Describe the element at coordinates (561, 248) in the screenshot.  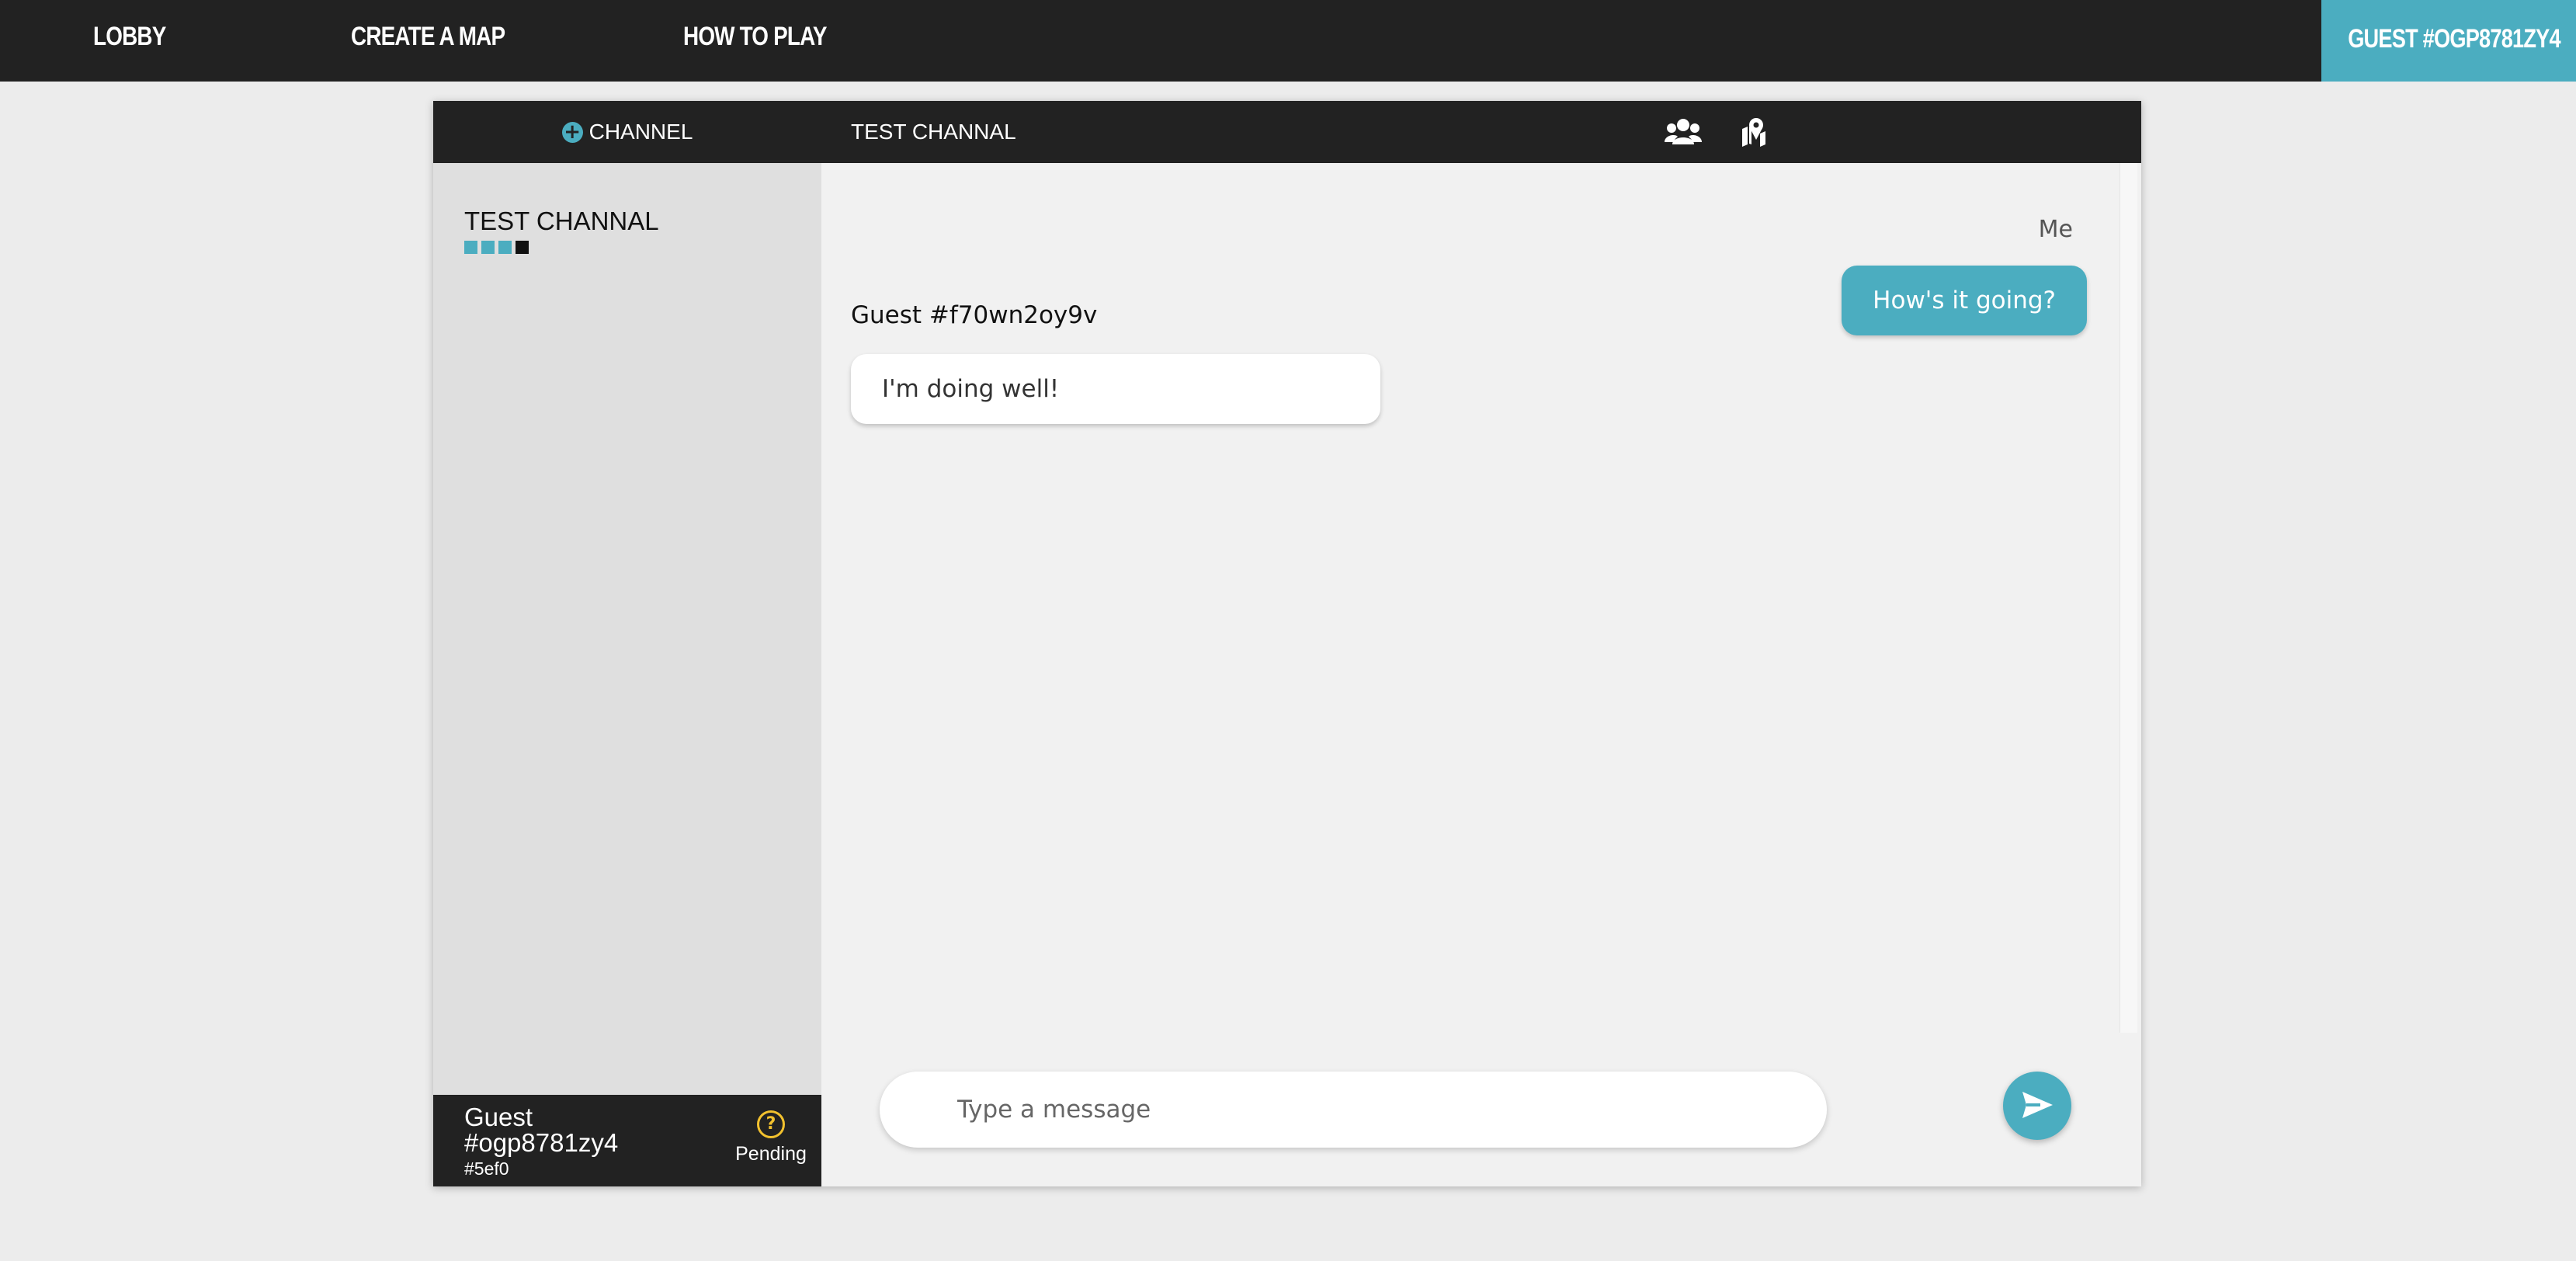
I see `channel-member-dots` at that location.